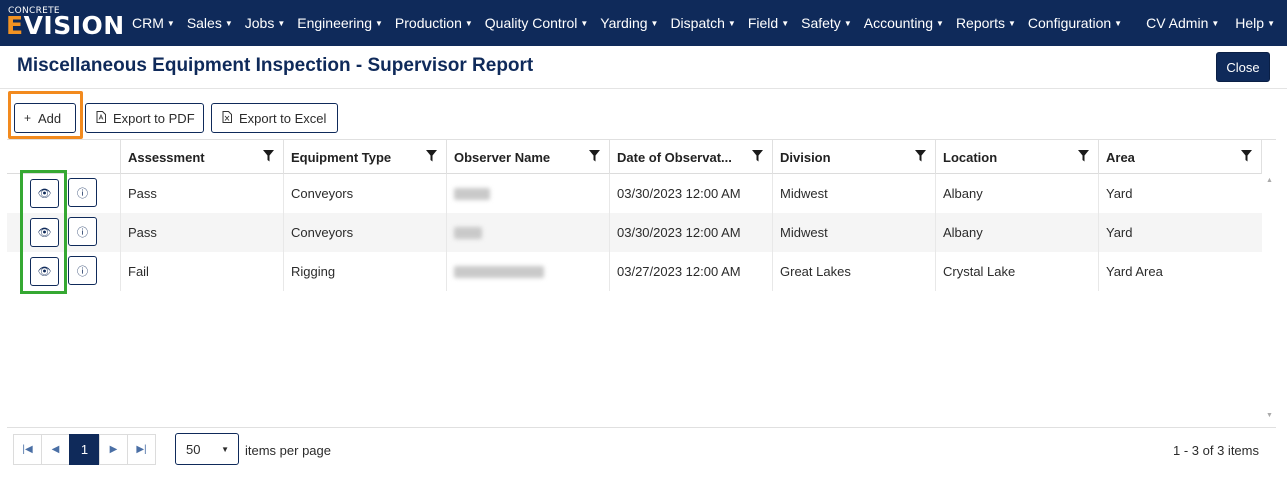 Image resolution: width=1287 pixels, height=485 pixels. I want to click on last-page-button: ▶|, so click(141, 449).